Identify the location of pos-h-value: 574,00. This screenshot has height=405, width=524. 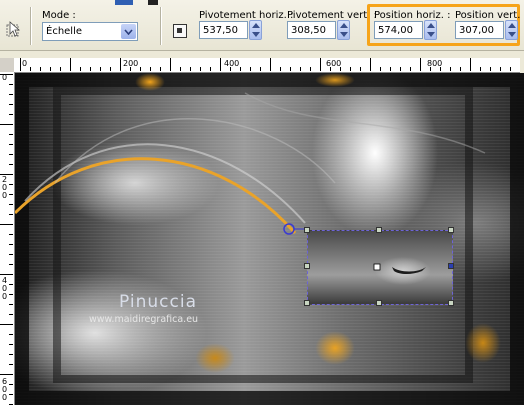
(395, 30).